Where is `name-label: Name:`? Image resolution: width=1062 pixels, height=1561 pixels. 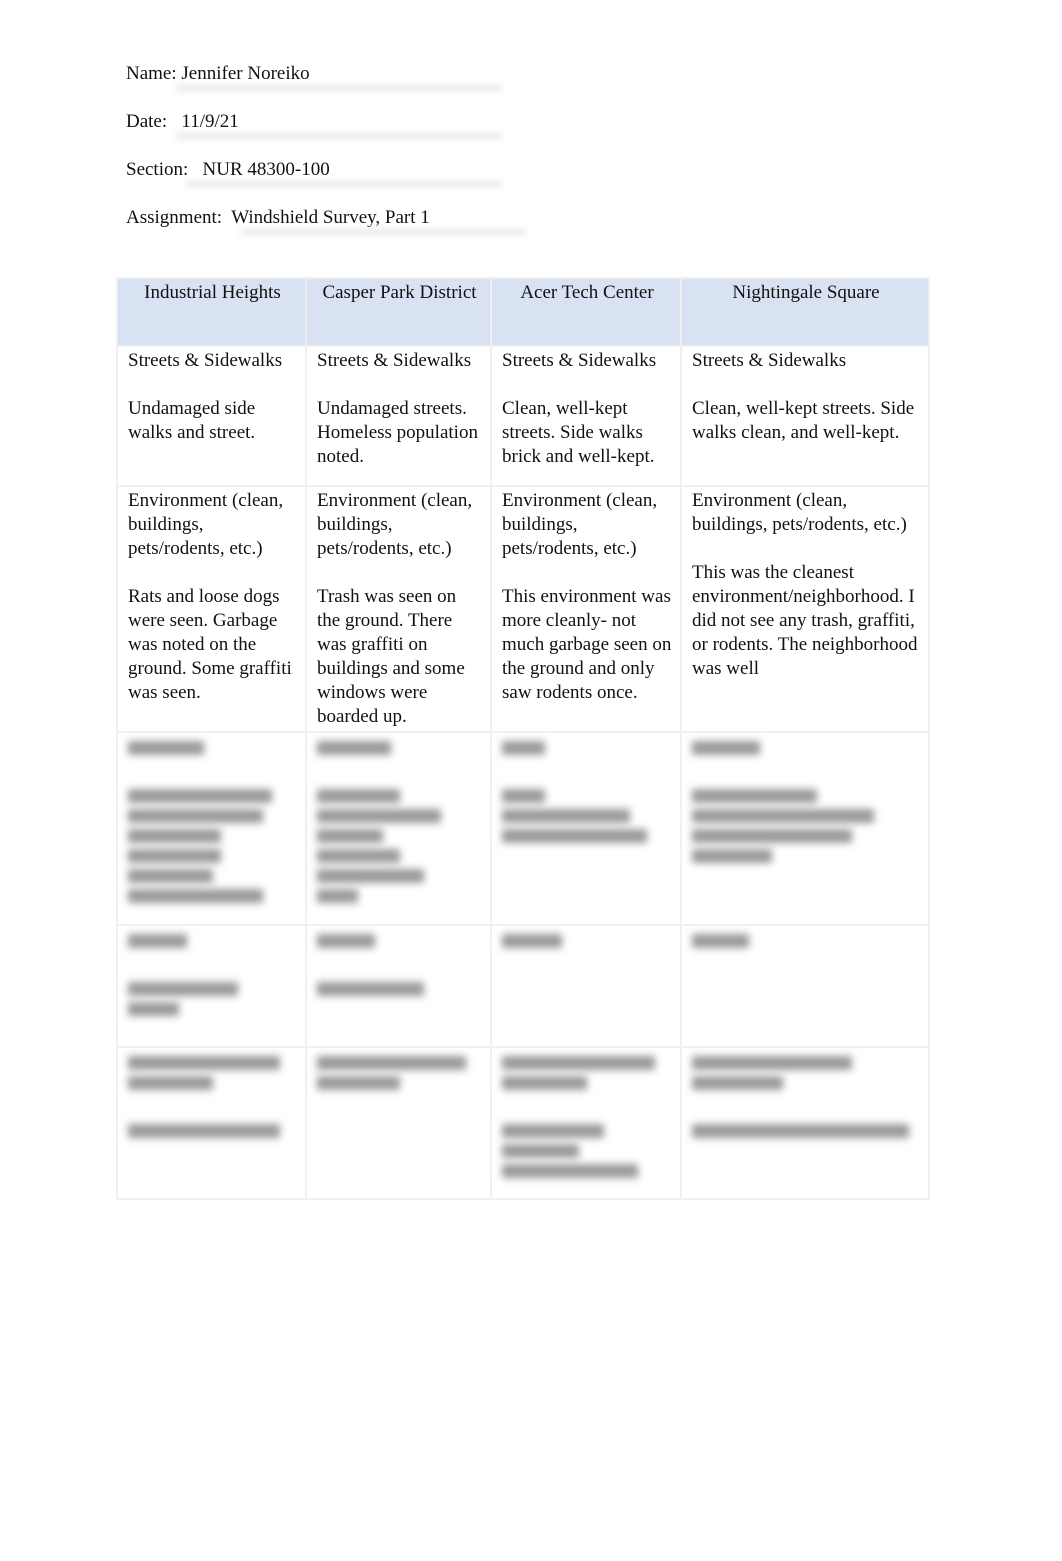
name-label: Name: is located at coordinates (151, 73).